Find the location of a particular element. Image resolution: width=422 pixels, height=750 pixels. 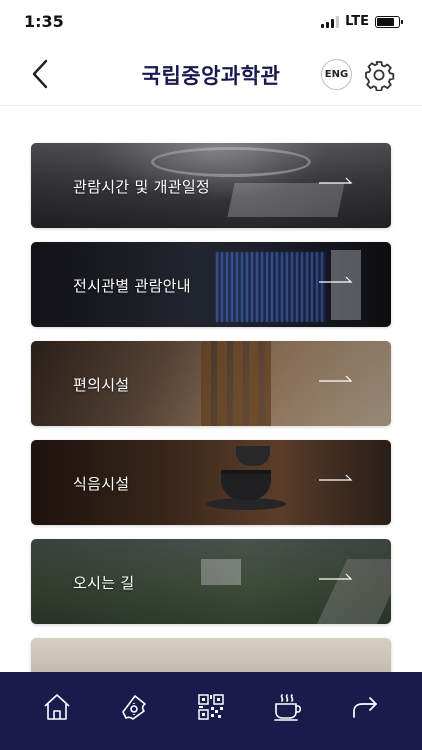

tab-tickets is located at coordinates (134, 707).